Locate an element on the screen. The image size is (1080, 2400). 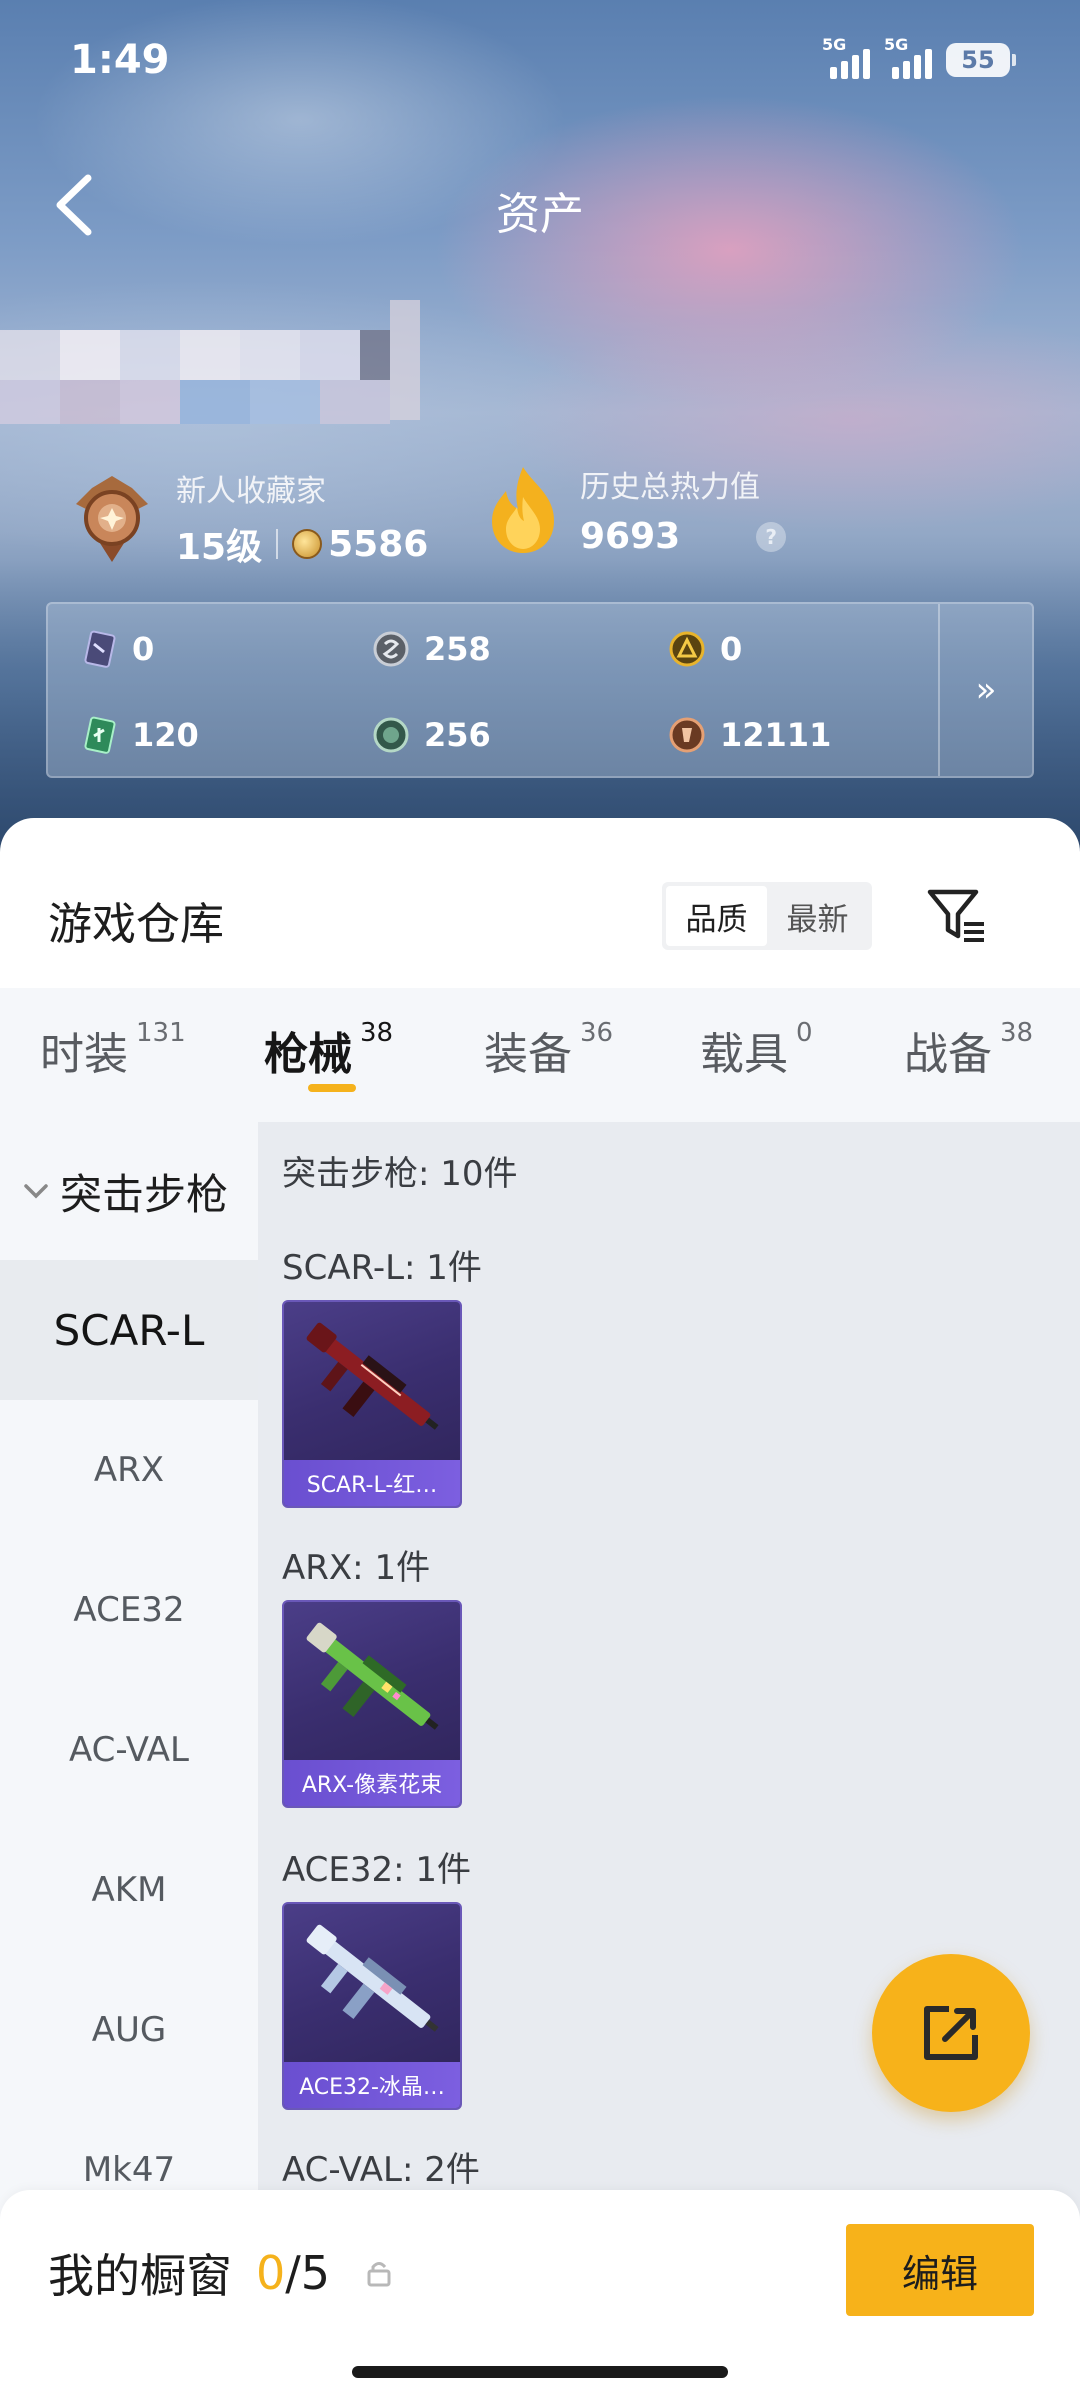
nav-item-akm: AKM is located at coordinates (129, 1890).